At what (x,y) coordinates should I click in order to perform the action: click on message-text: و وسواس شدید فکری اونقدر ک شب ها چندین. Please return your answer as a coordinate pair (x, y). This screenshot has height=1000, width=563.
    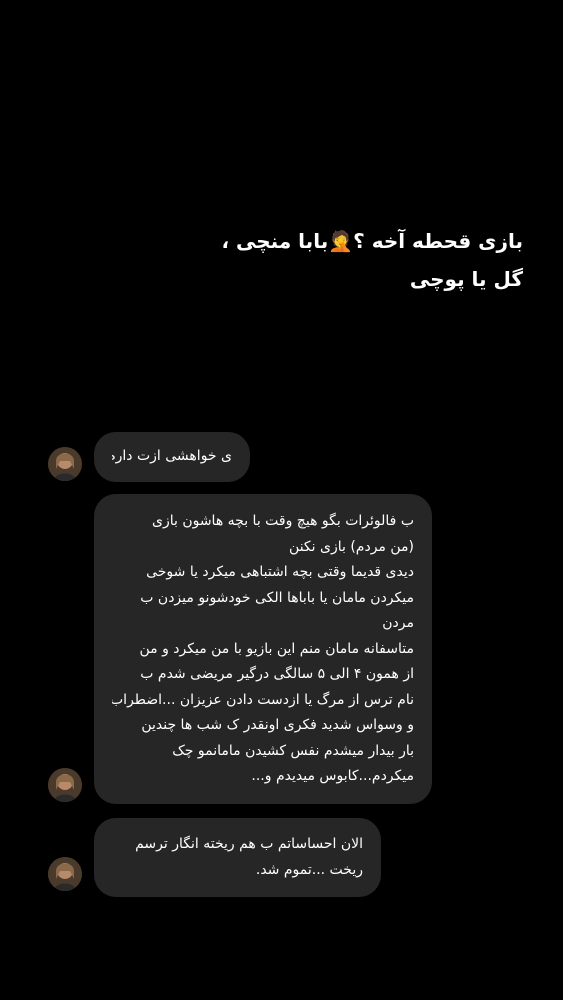
    Looking at the image, I should click on (277, 725).